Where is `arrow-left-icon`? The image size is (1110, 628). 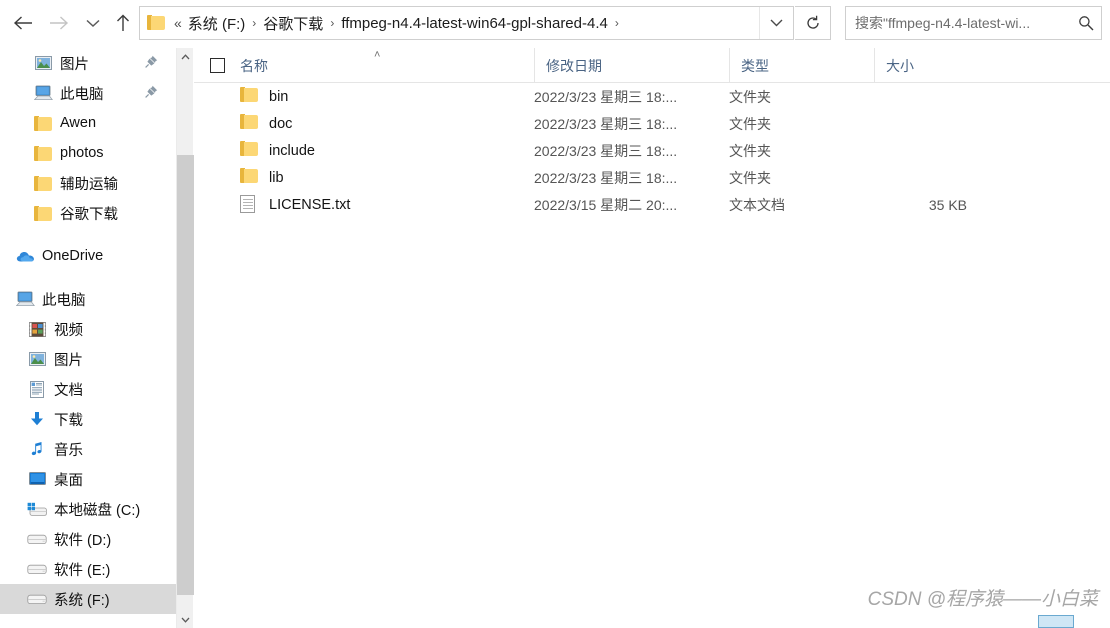
arrow-left-icon is located at coordinates (22, 23).